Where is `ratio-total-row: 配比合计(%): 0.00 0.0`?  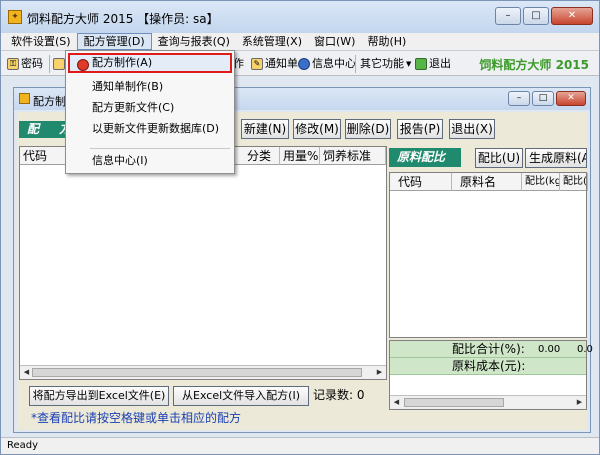
ratio-total-row: 配比合计(%): 0.00 0.0 is located at coordinates (491, 349).